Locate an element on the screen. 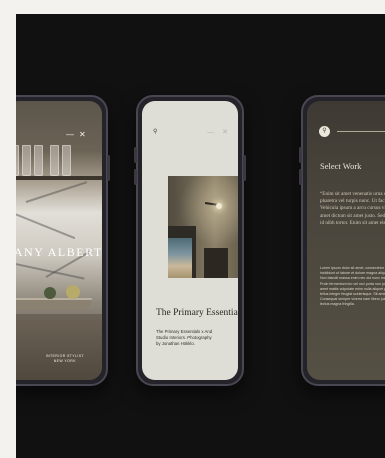  shelf-image is located at coordinates (59, 178).